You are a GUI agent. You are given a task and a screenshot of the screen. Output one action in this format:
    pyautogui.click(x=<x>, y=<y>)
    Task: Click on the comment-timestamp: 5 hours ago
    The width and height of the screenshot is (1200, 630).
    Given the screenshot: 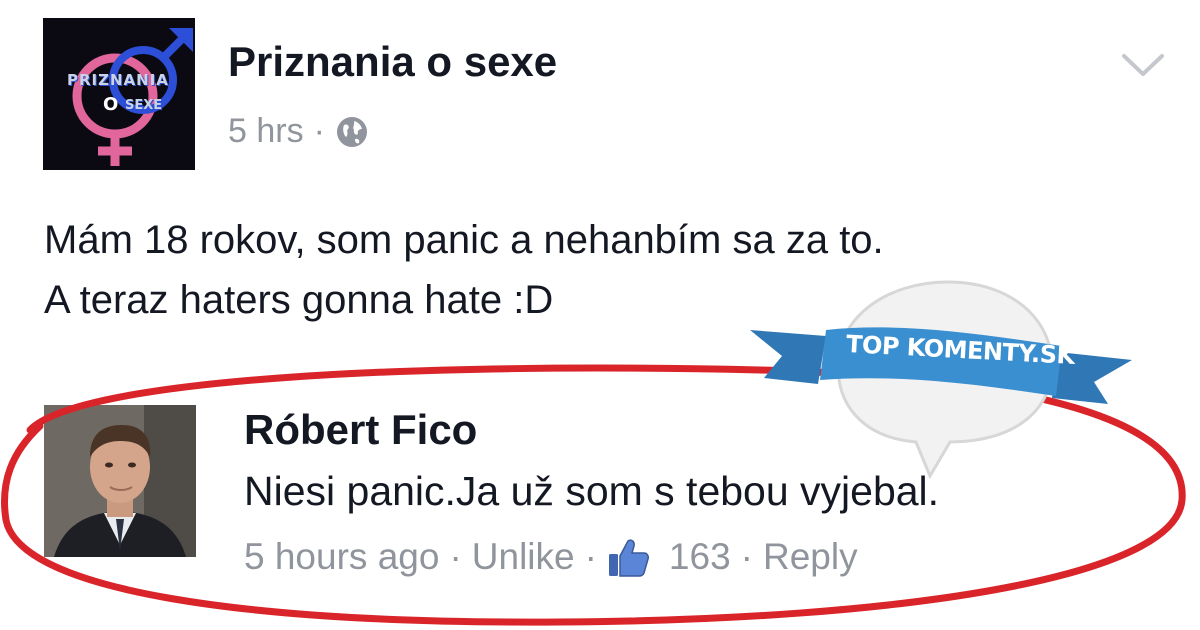 What is the action you would take?
    pyautogui.click(x=341, y=557)
    